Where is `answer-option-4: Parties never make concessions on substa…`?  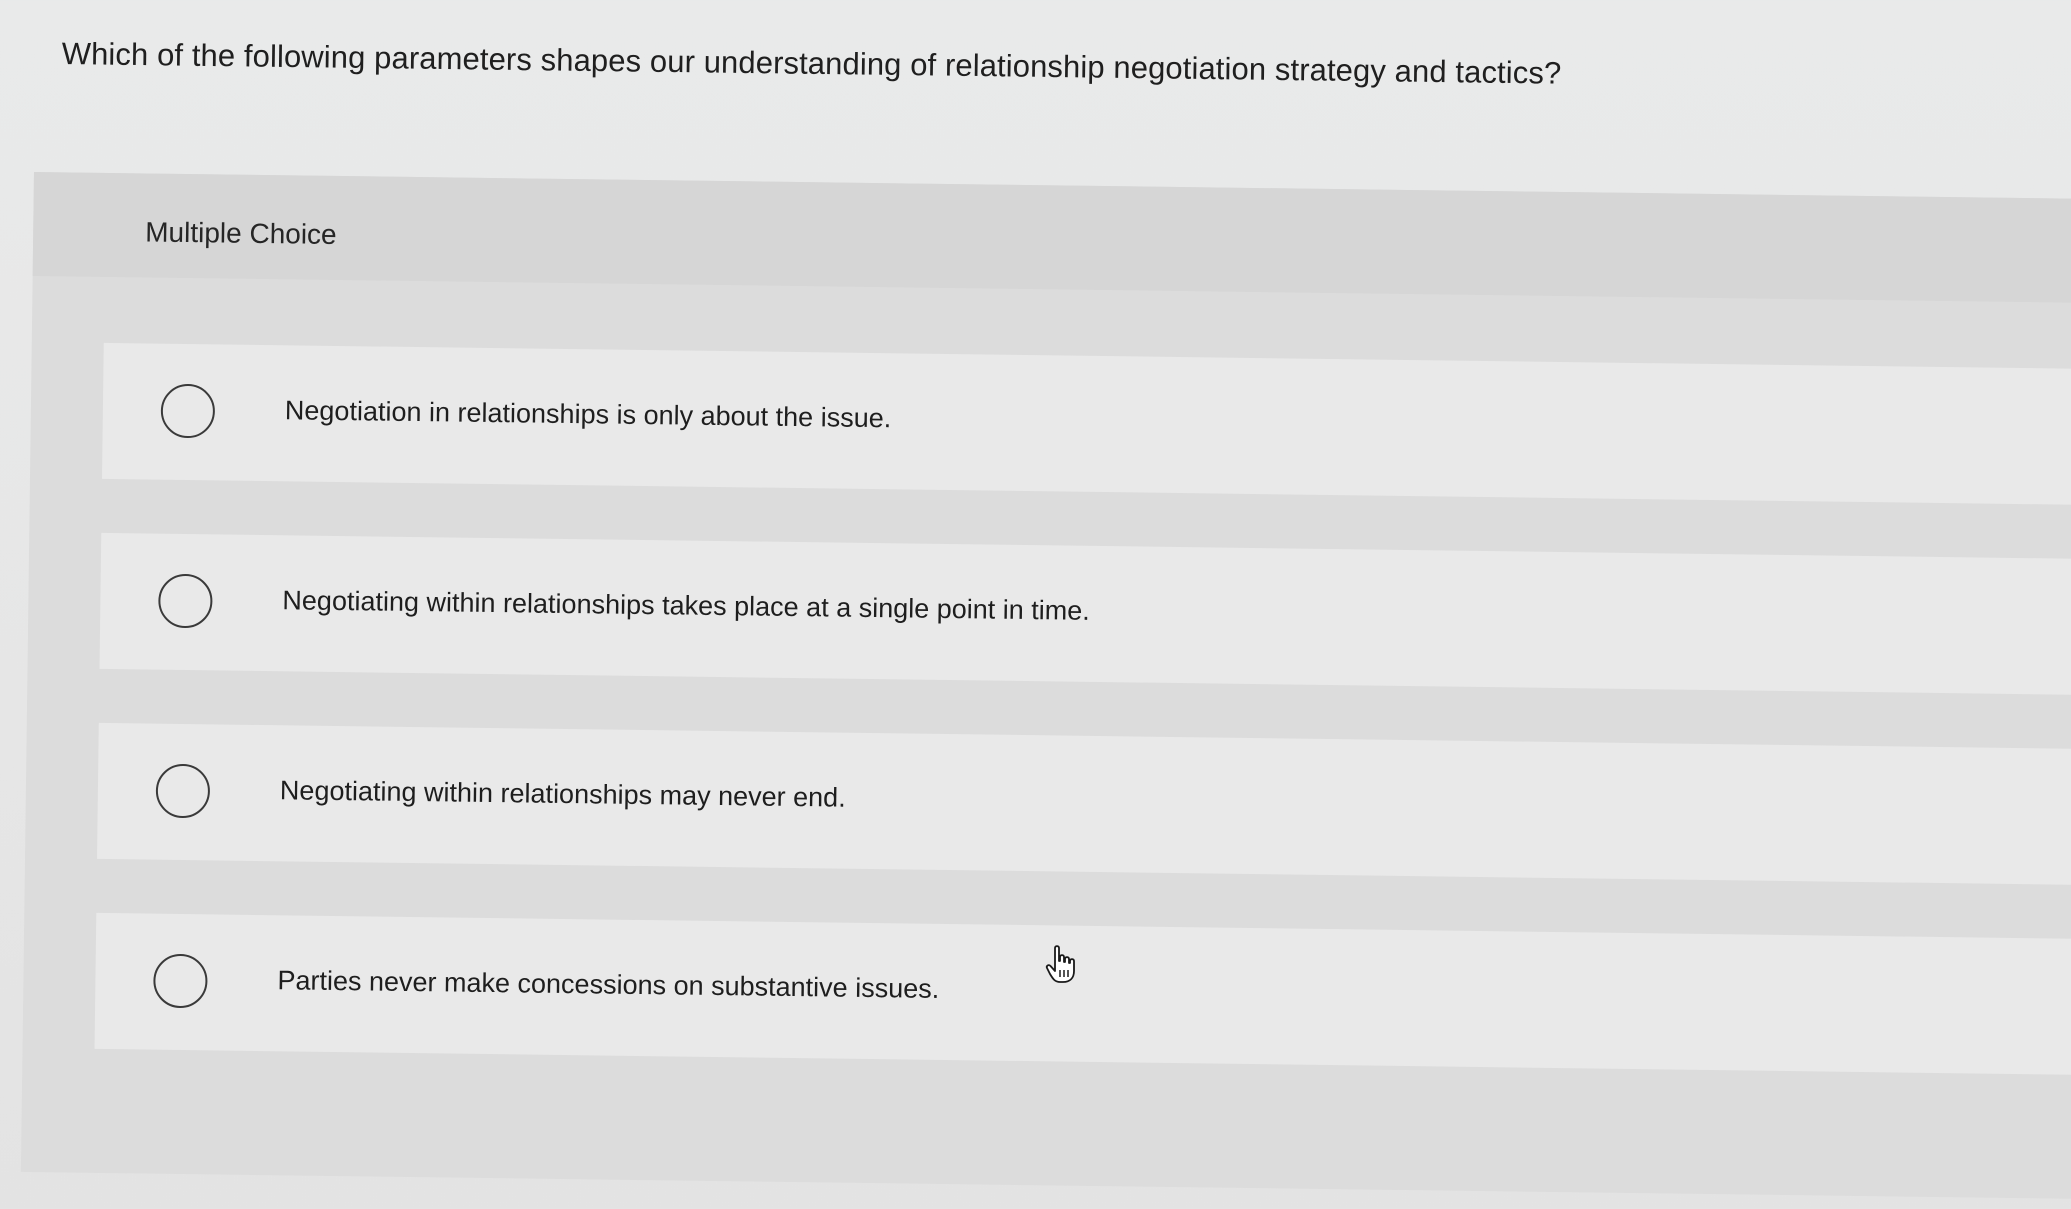
answer-option-4: Parties never make concessions on substa… is located at coordinates (1082, 994).